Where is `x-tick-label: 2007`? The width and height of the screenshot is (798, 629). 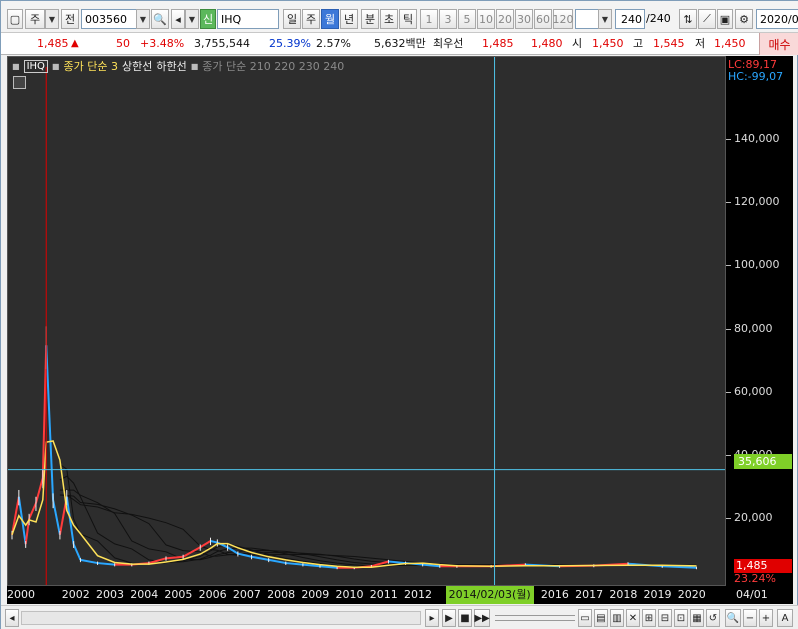 x-tick-label: 2007 is located at coordinates (246, 594).